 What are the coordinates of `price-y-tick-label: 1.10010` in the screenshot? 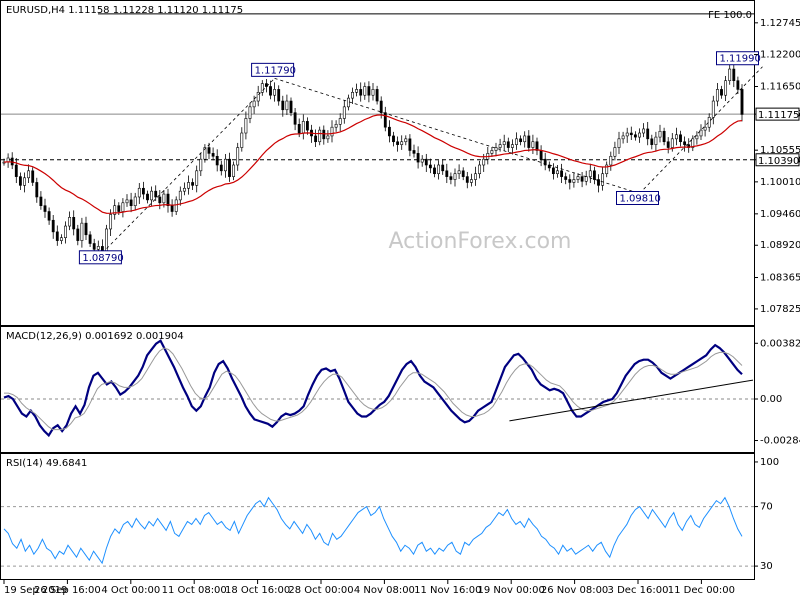 It's located at (780, 182).